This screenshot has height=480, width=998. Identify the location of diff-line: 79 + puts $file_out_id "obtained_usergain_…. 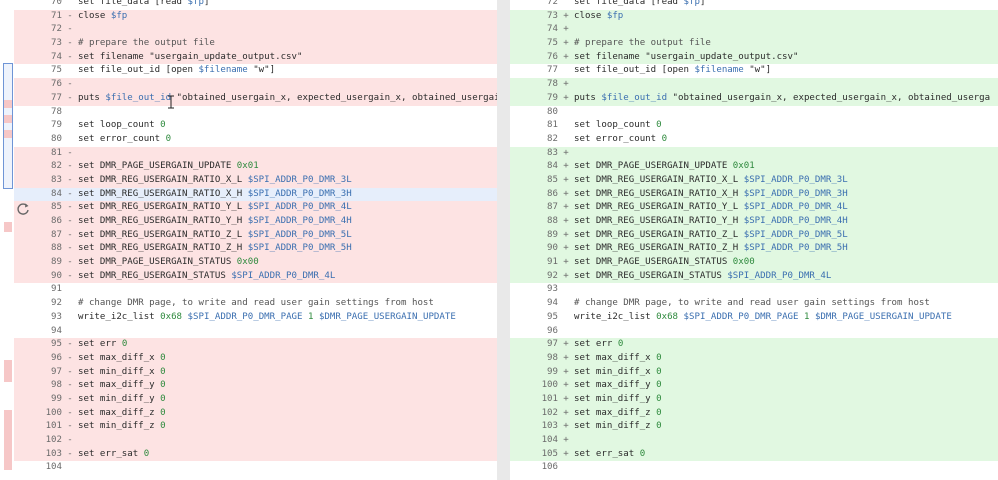
(754, 98).